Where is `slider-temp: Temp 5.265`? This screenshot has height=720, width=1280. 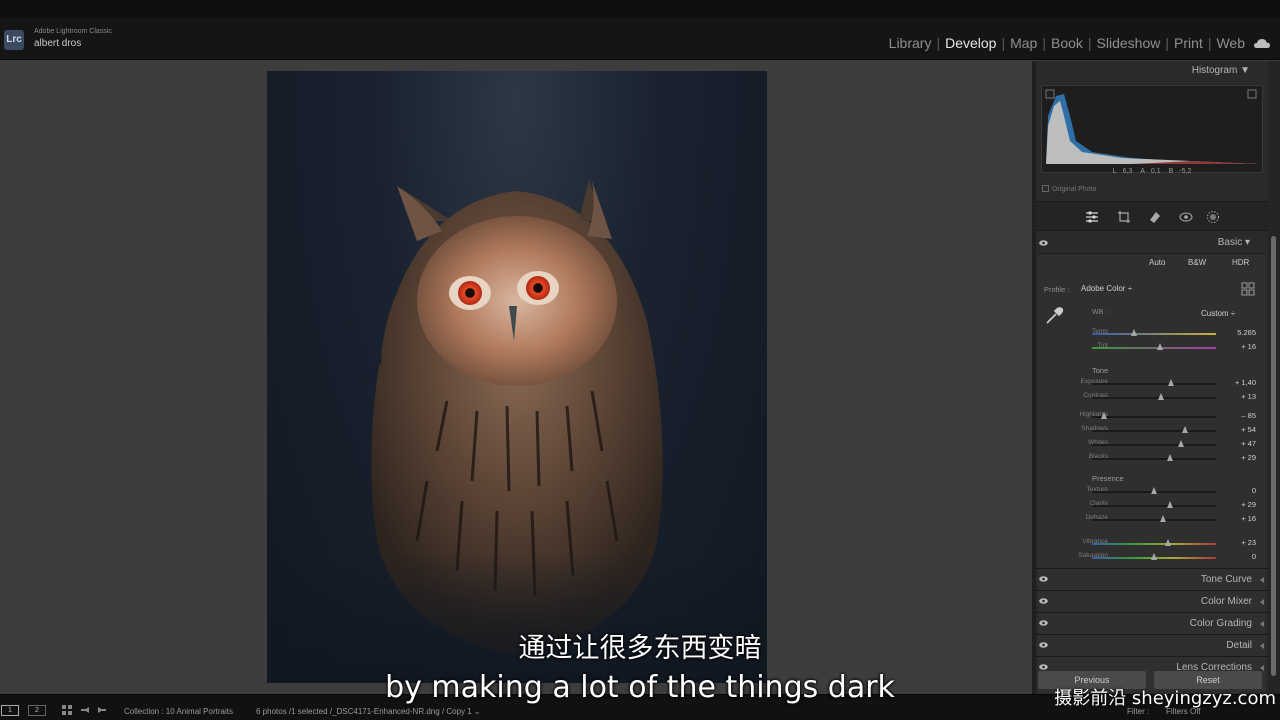
slider-temp: Temp 5.265 is located at coordinates (1152, 333).